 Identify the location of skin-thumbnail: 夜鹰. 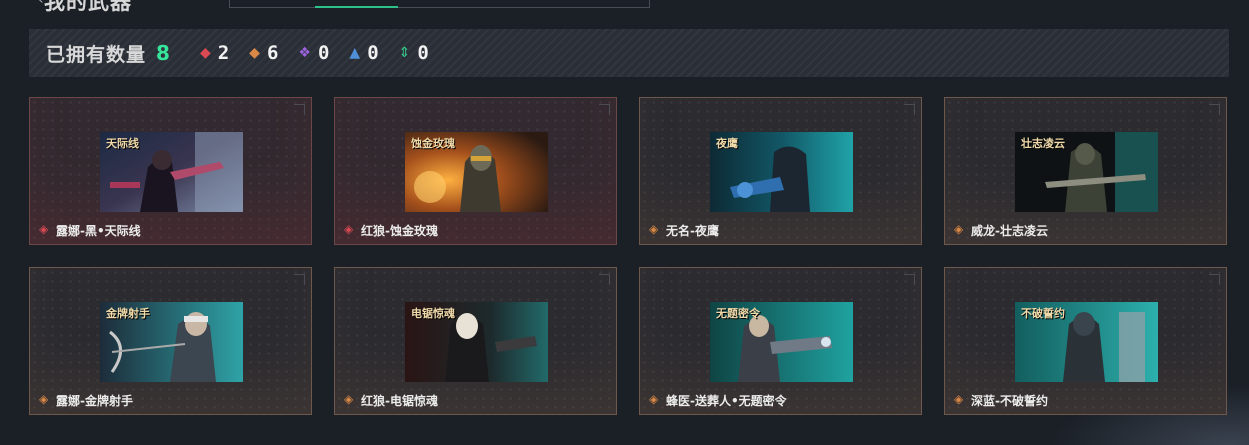
(781, 172).